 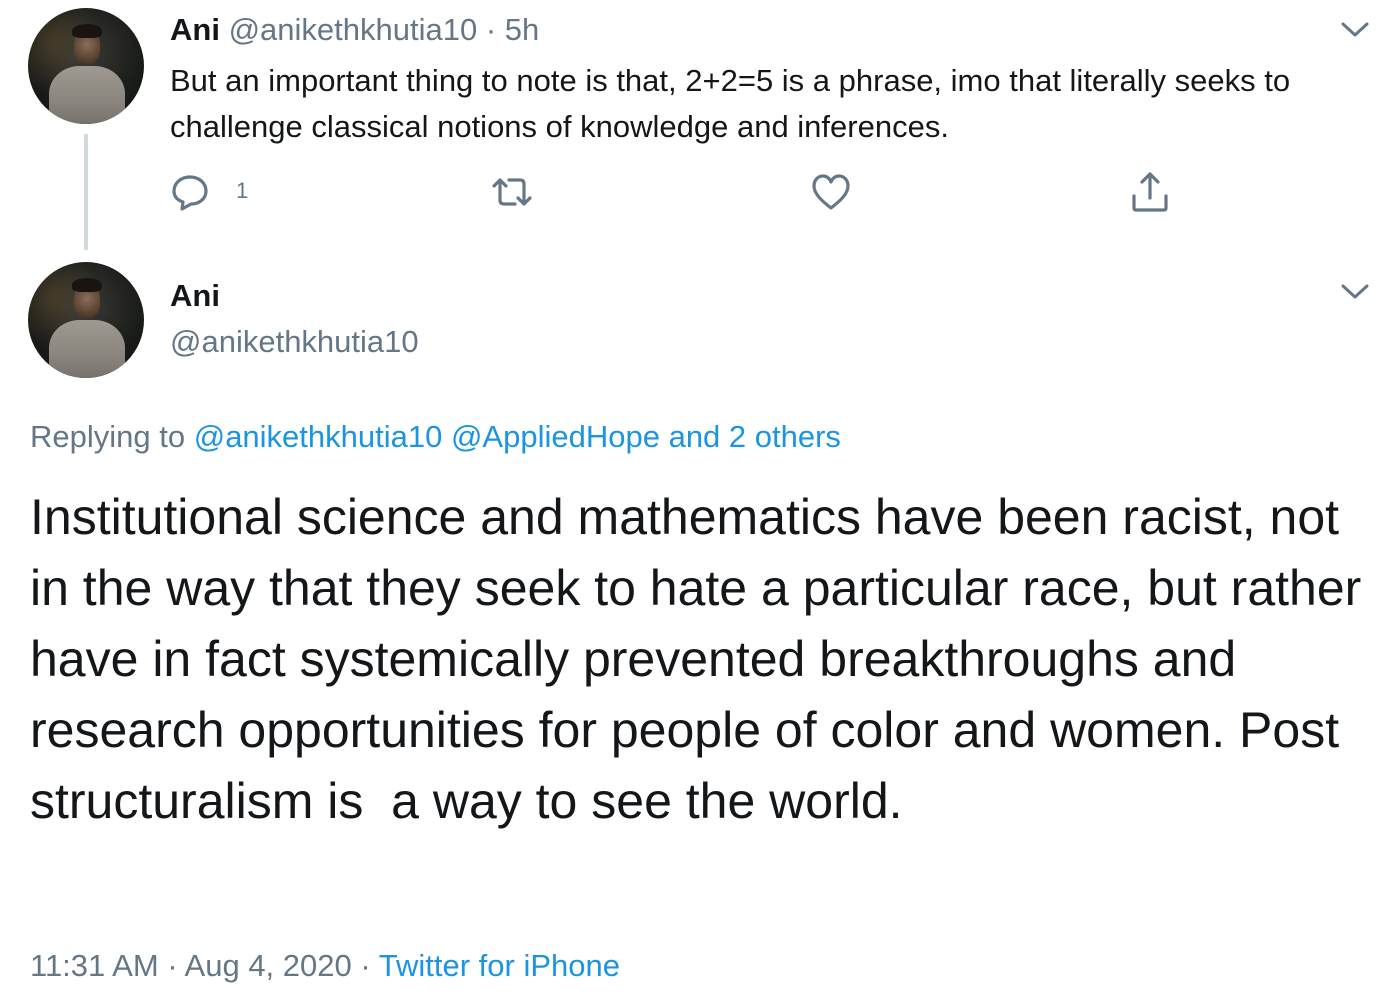 I want to click on heart-icon, so click(x=831, y=192).